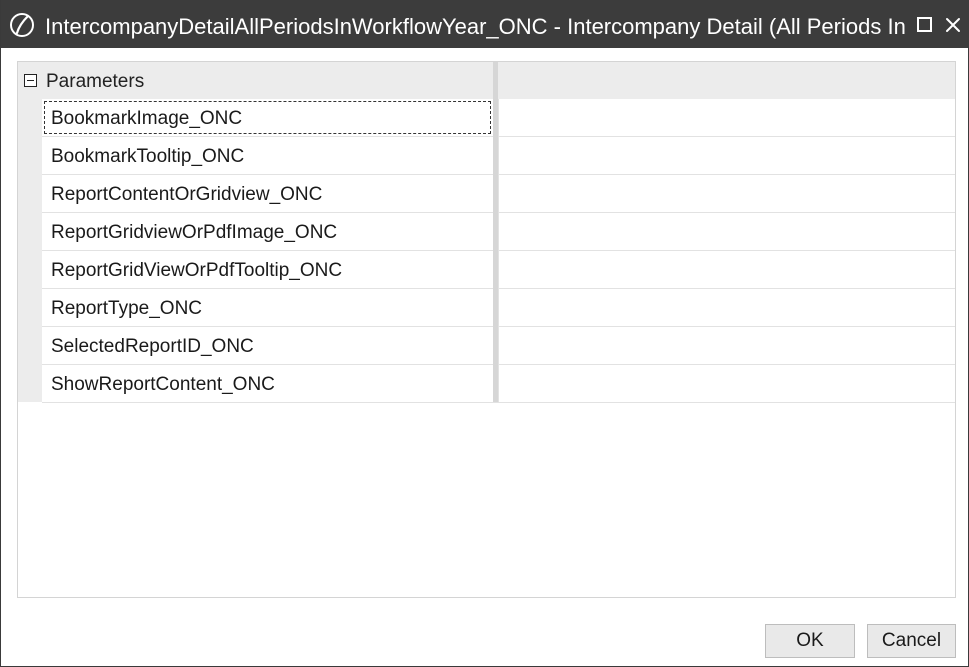 Image resolution: width=969 pixels, height=667 pixels. I want to click on ok-button: OK, so click(810, 641).